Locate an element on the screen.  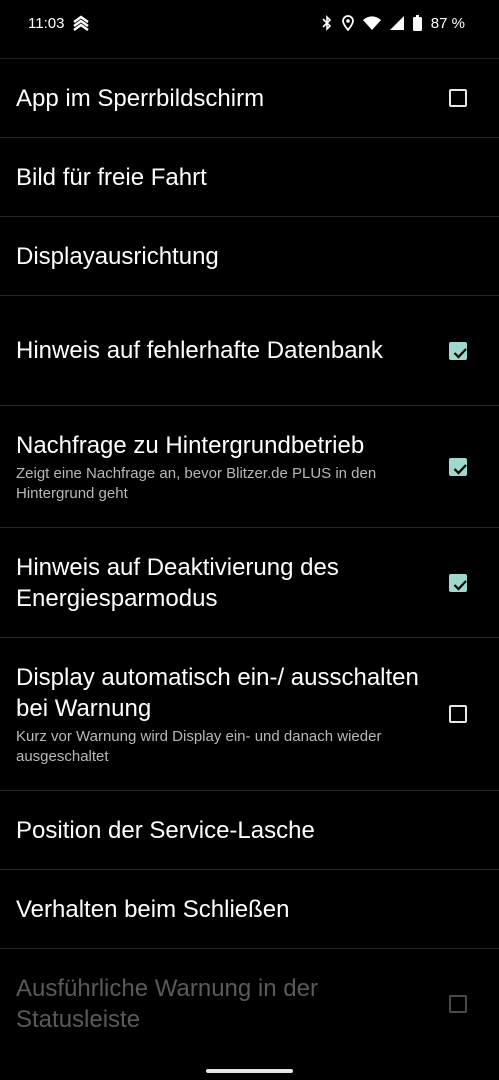
location-icon is located at coordinates (347, 23).